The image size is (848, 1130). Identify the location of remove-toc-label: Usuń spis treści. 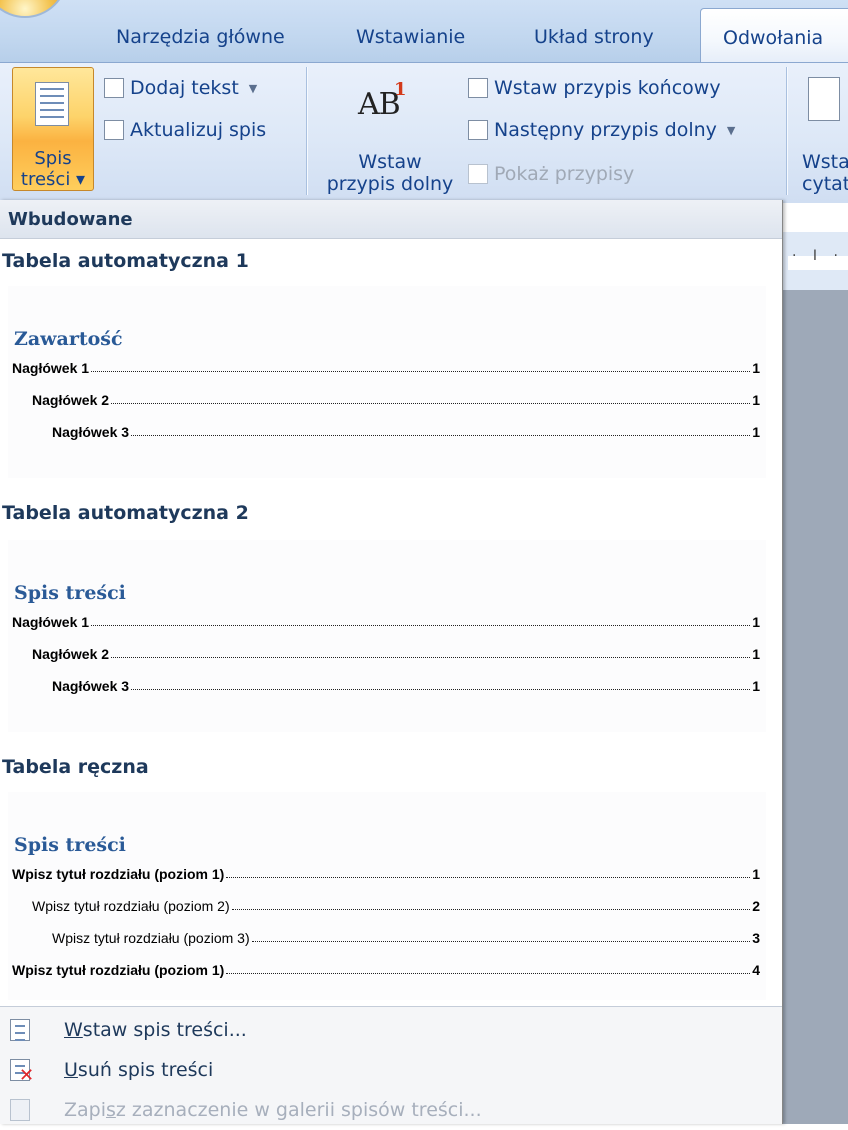
(138, 1070).